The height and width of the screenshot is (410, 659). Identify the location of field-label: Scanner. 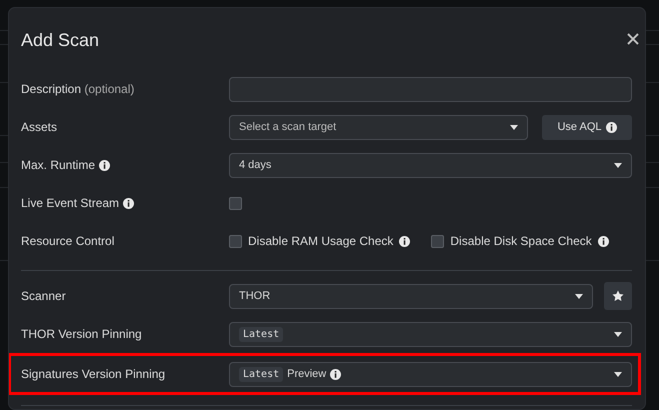
(43, 296).